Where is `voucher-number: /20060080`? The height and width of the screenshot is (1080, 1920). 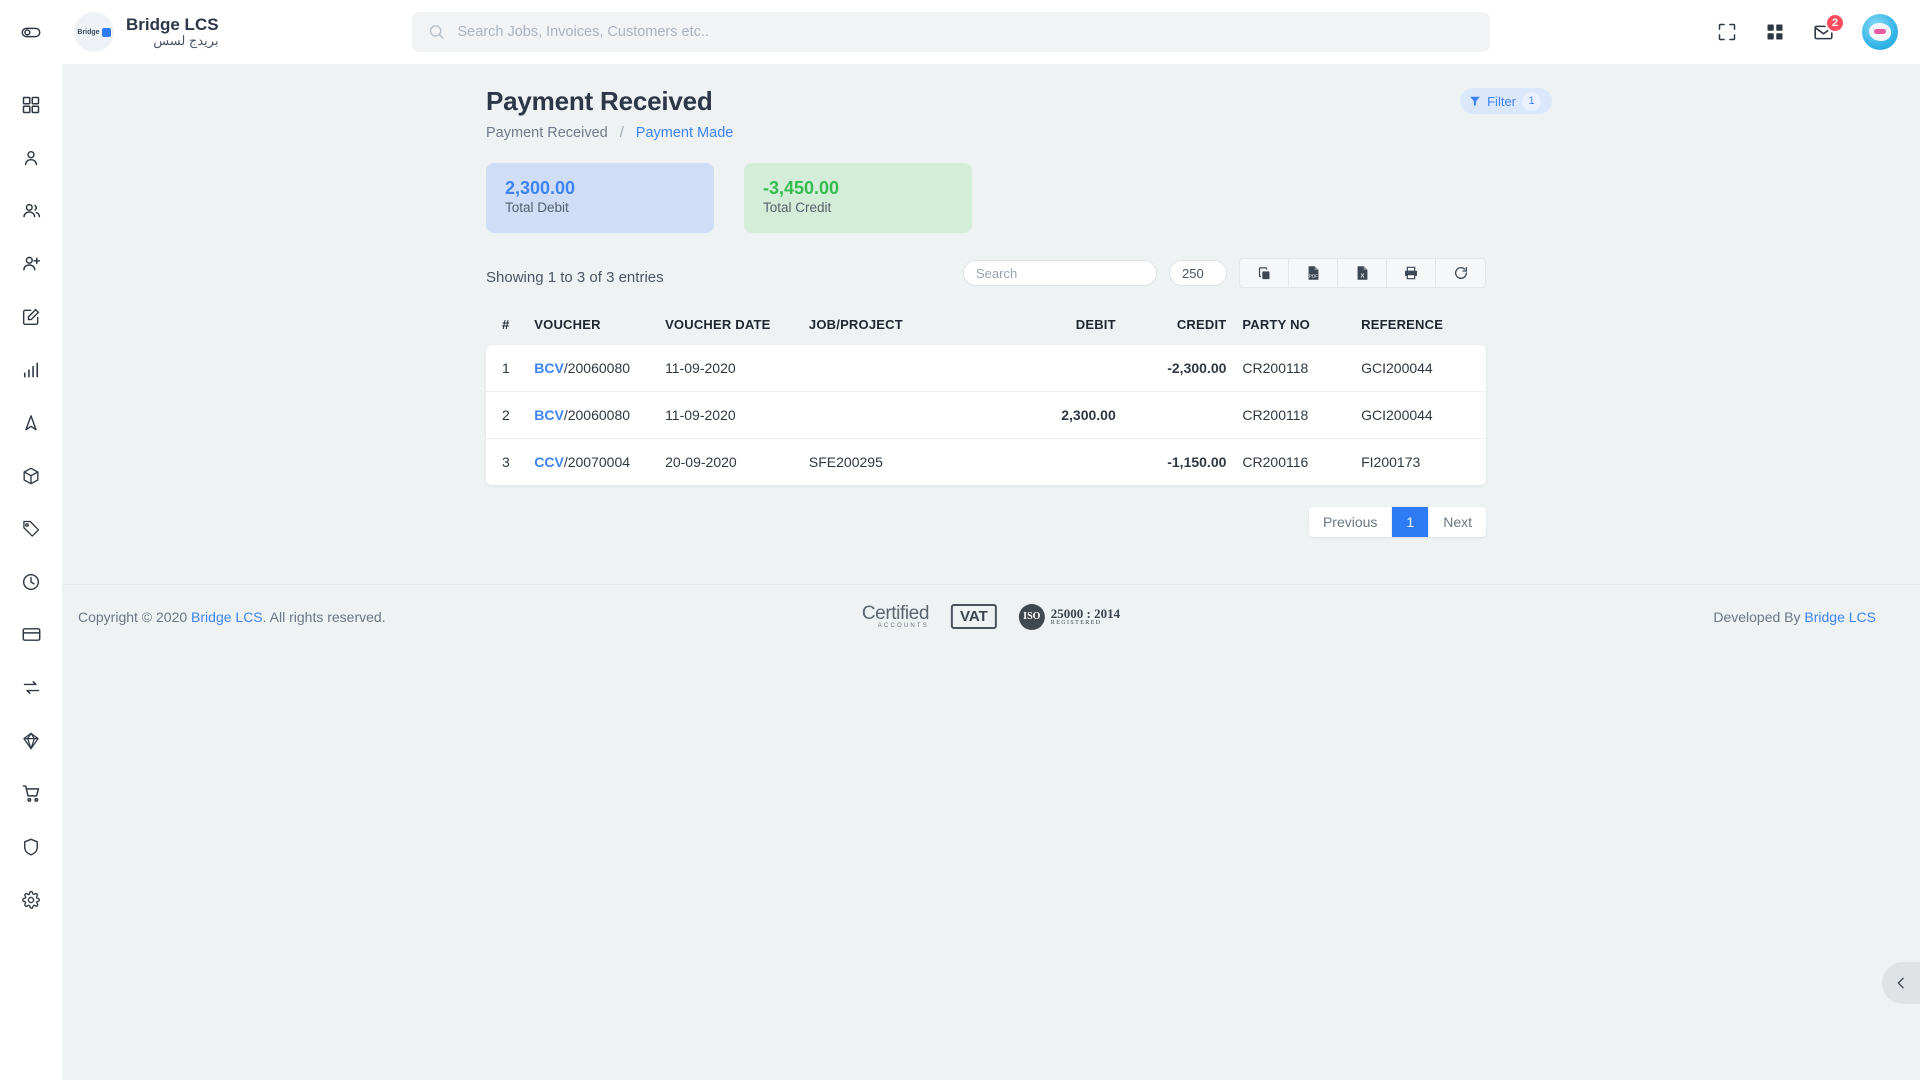
voucher-number: /20060080 is located at coordinates (597, 415).